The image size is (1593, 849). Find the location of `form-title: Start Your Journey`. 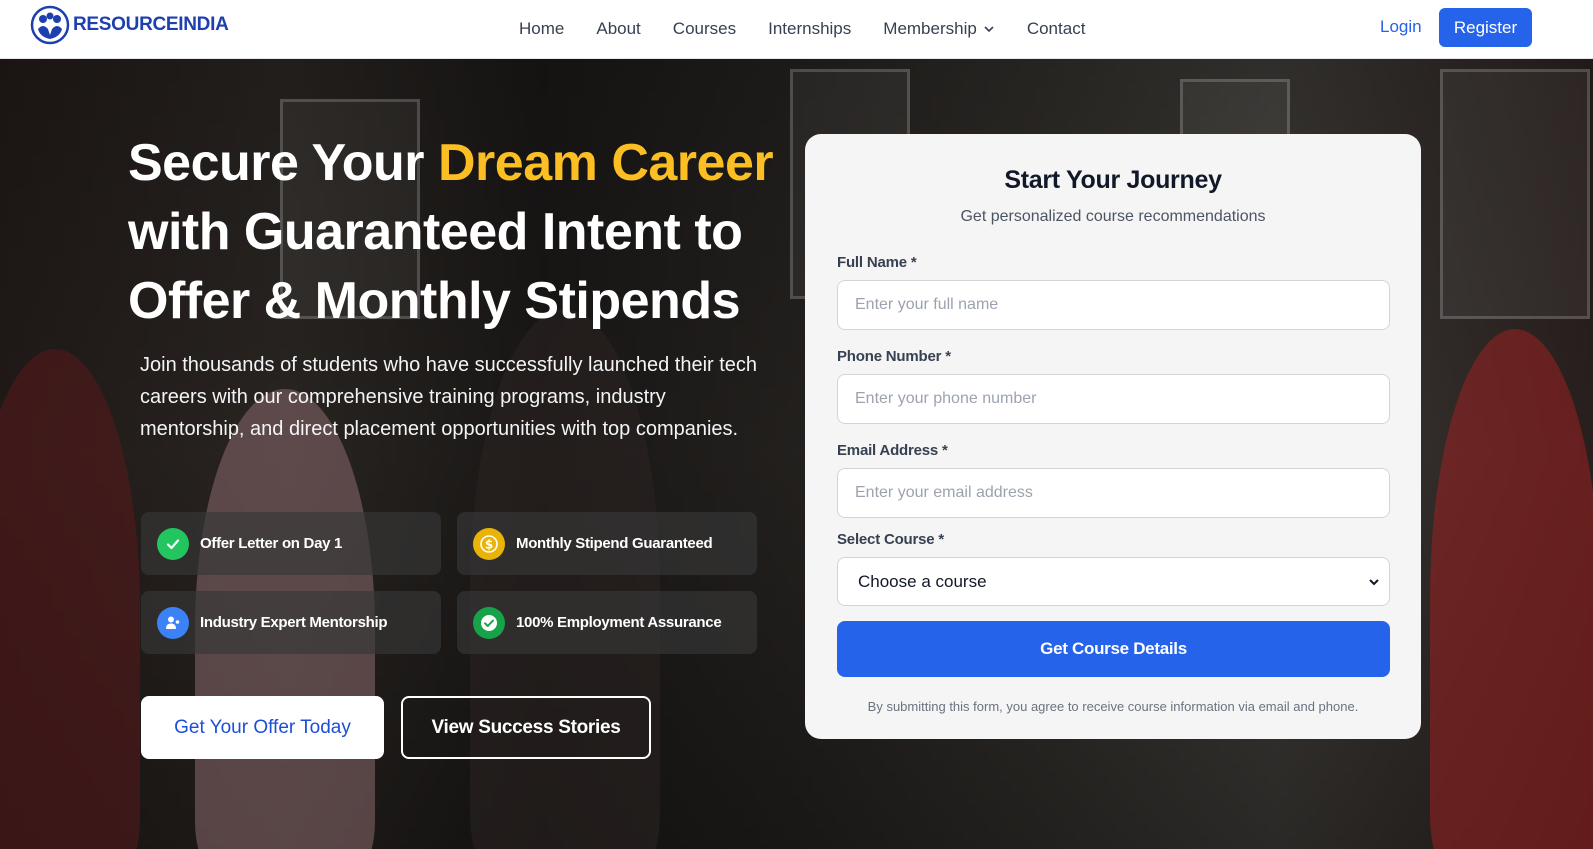

form-title: Start Your Journey is located at coordinates (1113, 180).